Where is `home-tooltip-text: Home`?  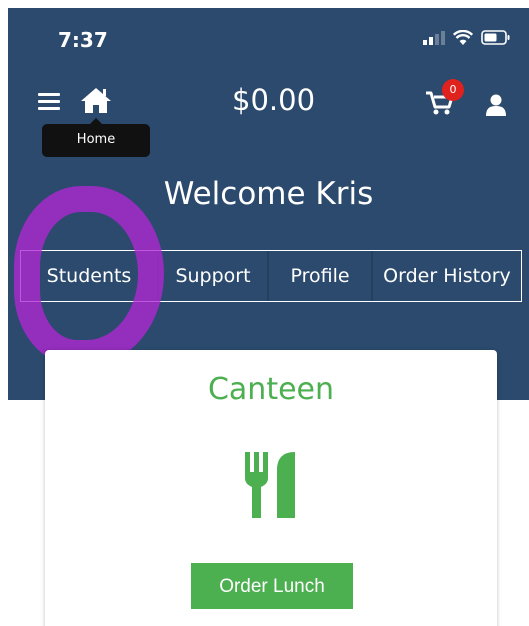
home-tooltip-text: Home is located at coordinates (96, 139).